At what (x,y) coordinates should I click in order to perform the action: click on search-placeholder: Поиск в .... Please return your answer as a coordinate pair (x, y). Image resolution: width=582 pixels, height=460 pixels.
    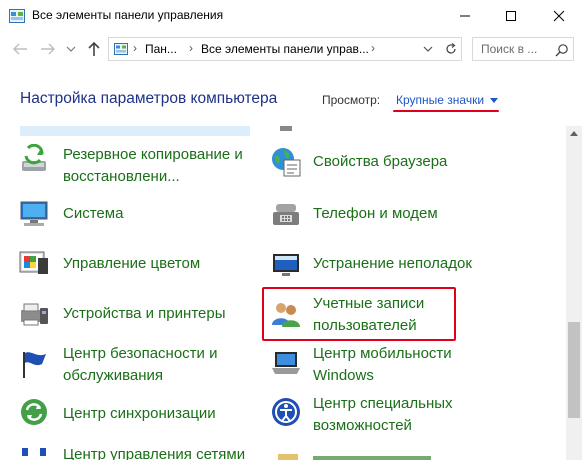
    Looking at the image, I should click on (509, 49).